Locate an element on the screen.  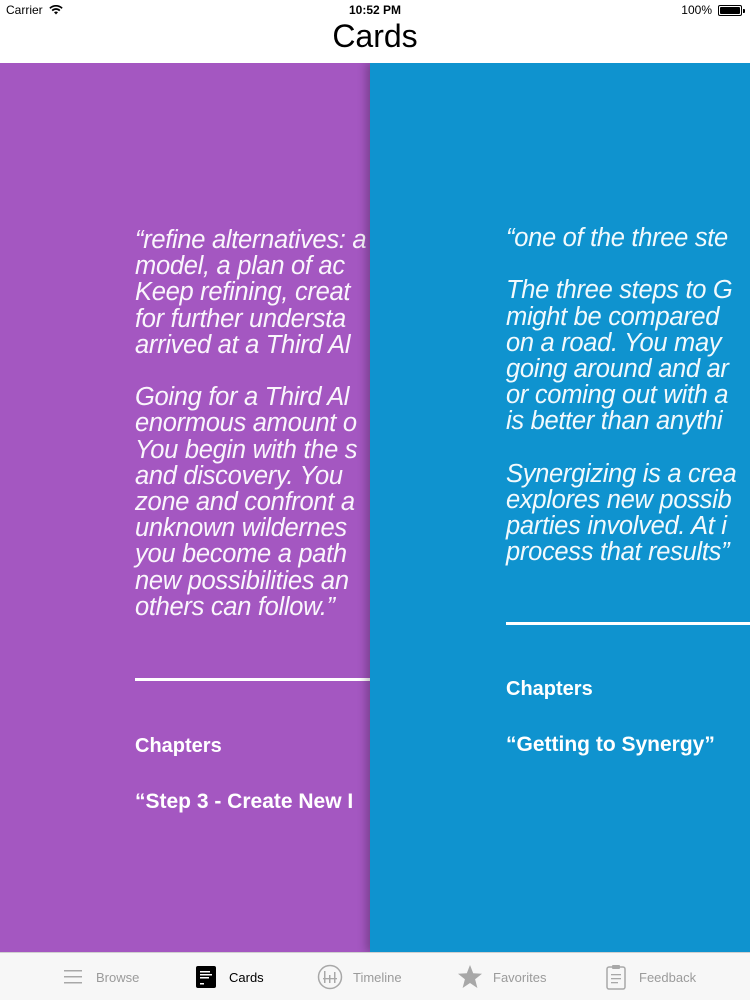
status-time: 10:52 PM is located at coordinates (375, 10).